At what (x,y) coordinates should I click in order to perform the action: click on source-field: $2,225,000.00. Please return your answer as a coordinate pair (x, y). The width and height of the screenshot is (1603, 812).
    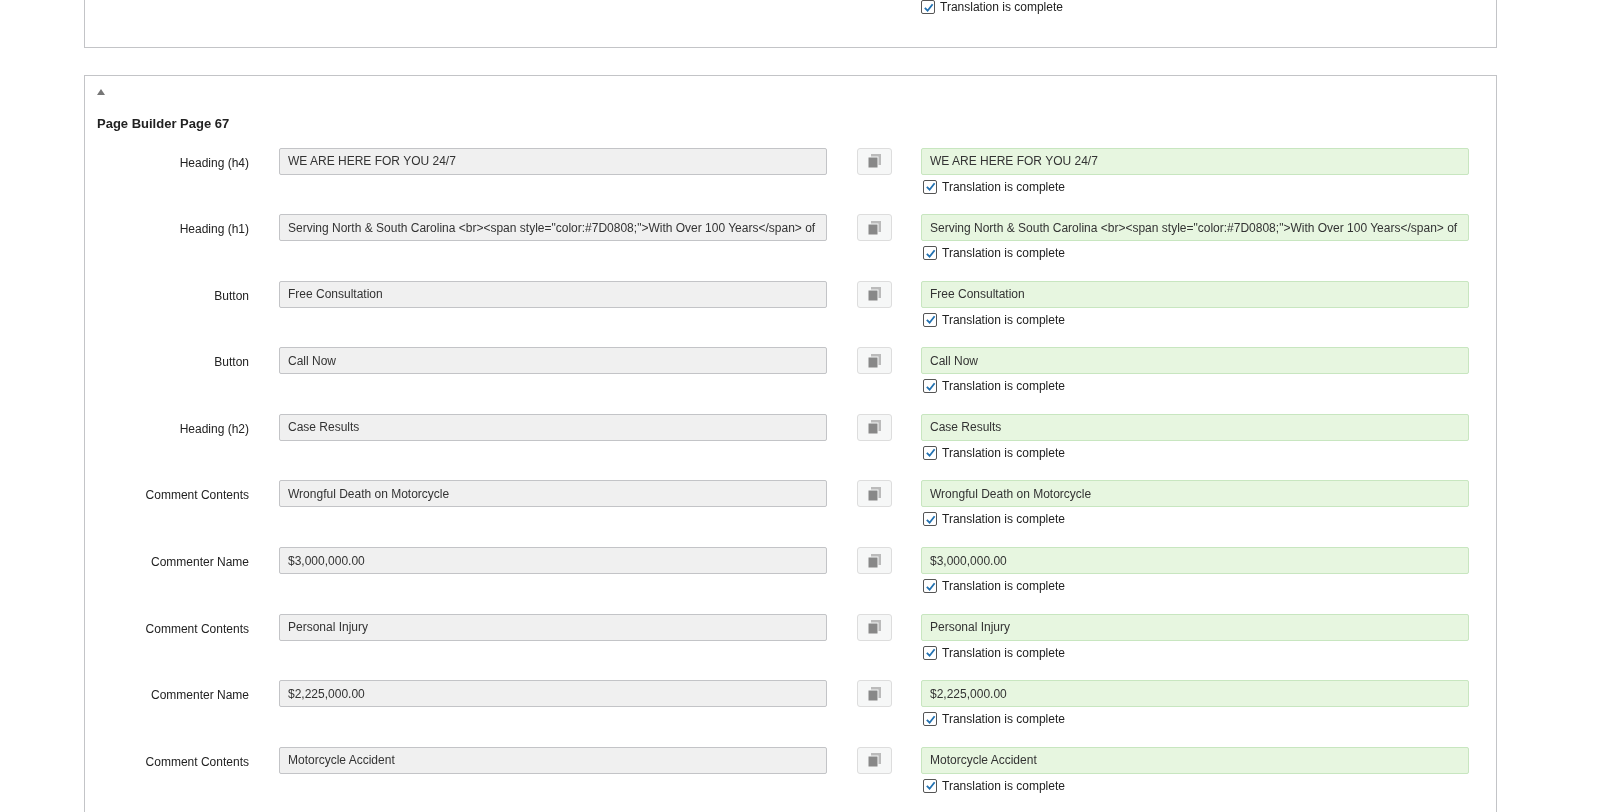
    Looking at the image, I should click on (553, 694).